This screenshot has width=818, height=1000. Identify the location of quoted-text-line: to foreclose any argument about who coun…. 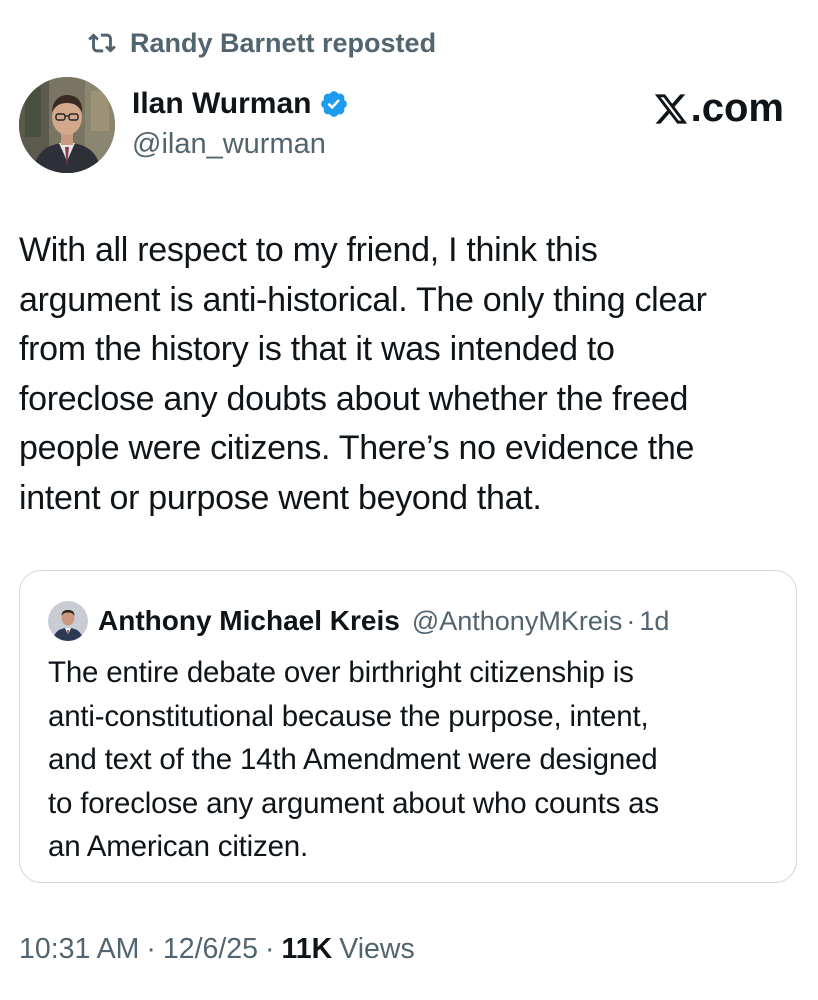
(353, 803).